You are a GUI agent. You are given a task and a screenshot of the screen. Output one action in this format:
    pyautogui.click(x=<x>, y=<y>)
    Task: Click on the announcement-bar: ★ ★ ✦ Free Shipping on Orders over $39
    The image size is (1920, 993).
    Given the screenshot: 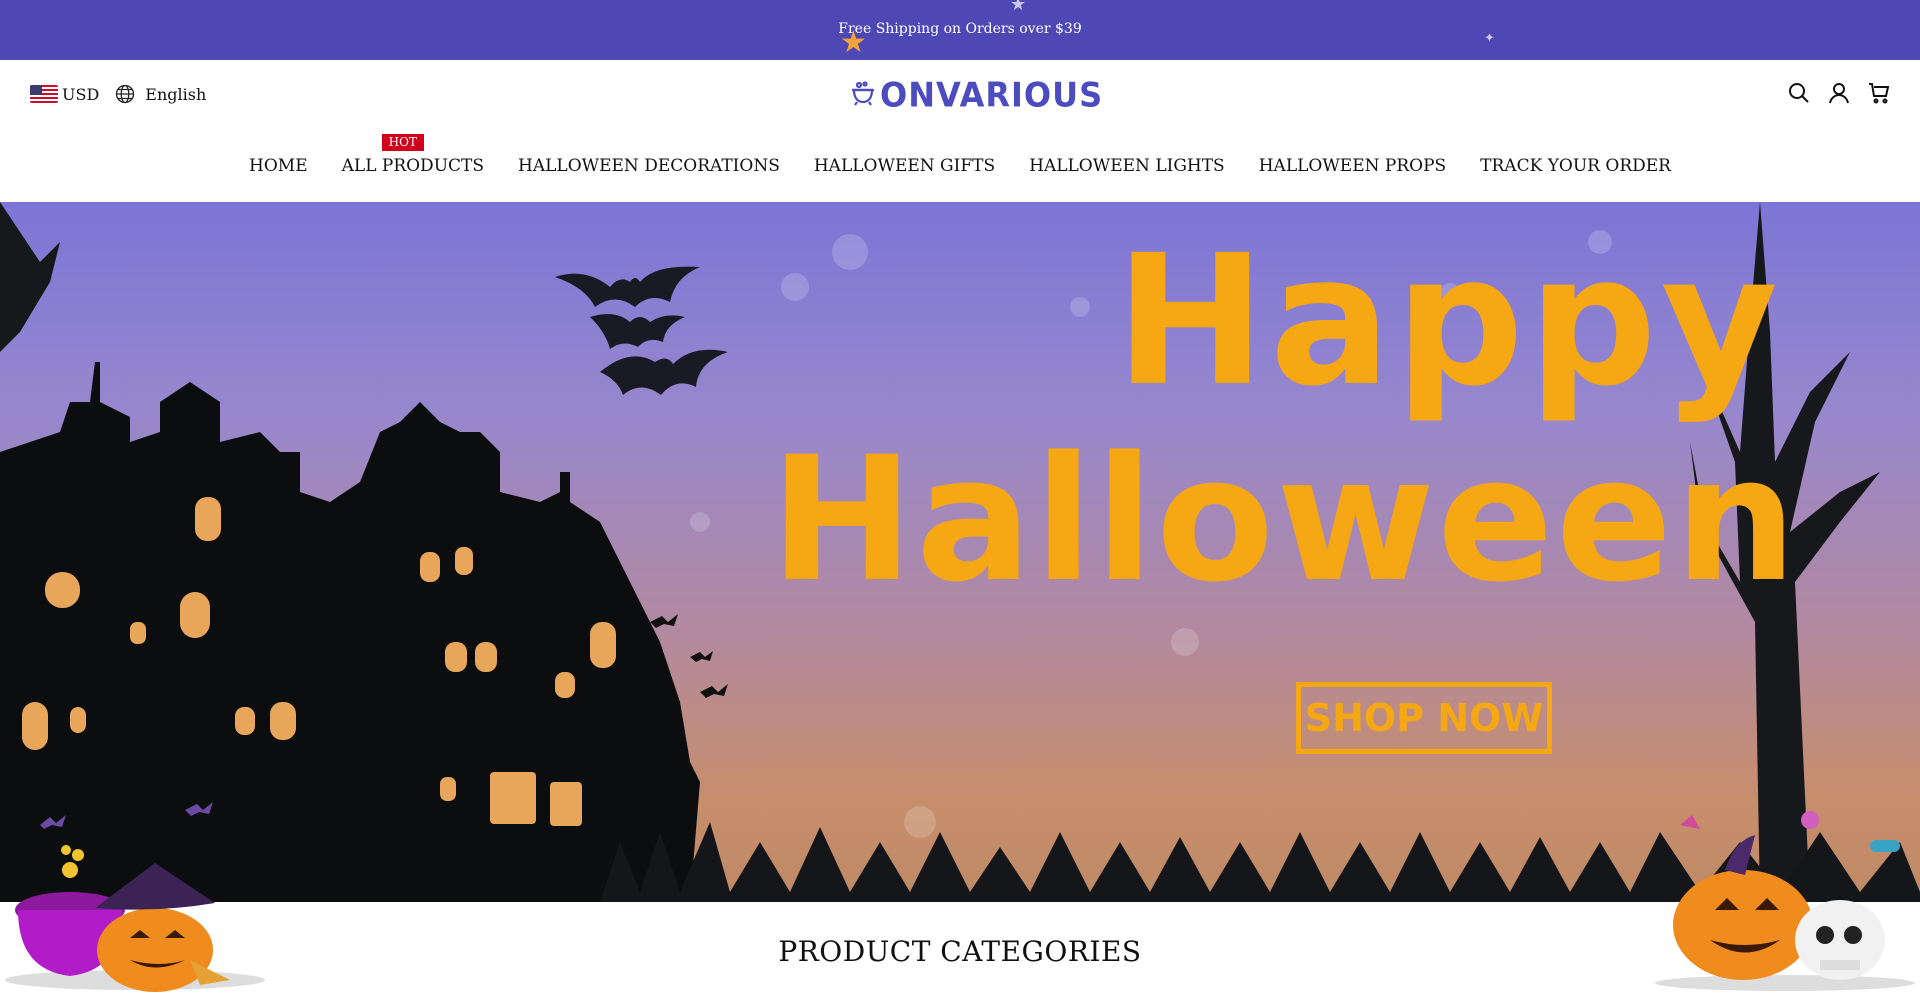 What is the action you would take?
    pyautogui.click(x=960, y=30)
    